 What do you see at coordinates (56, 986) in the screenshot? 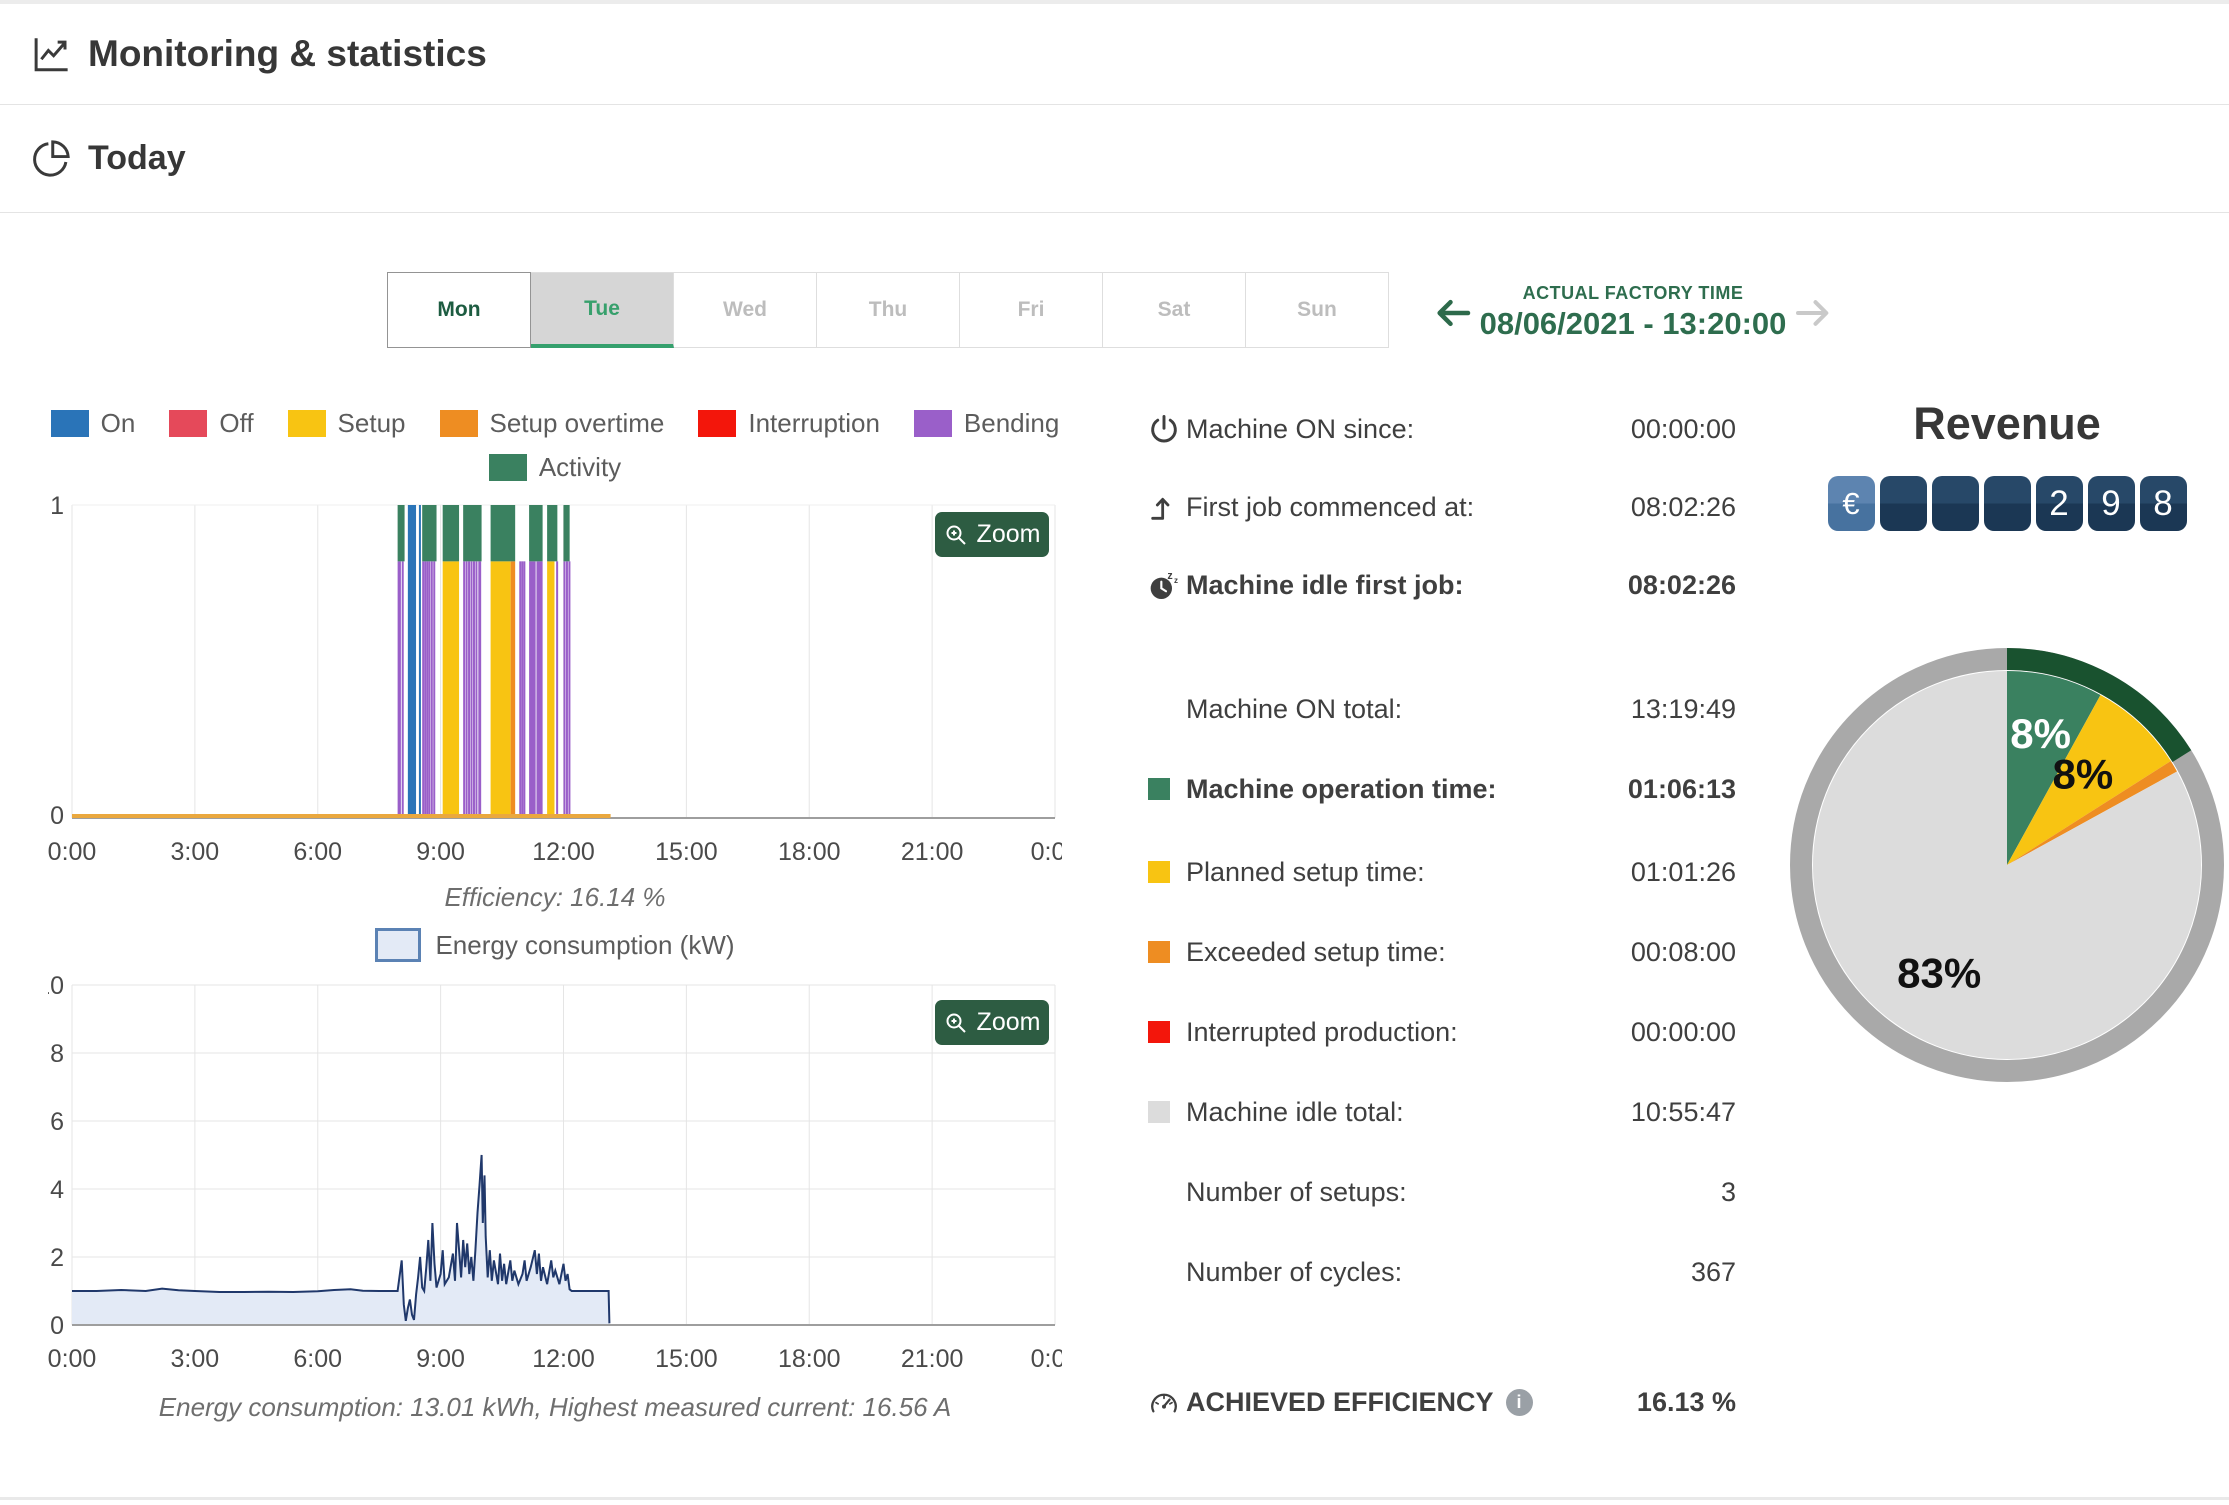
I see `svg-text: 10` at bounding box center [56, 986].